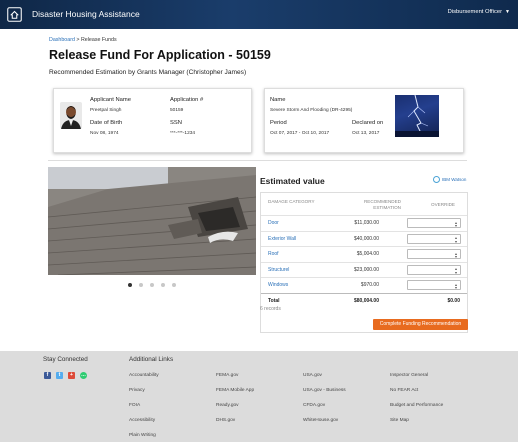 This screenshot has height=442, width=518. Describe the element at coordinates (409, 375) in the screenshot. I see `footer-link: Inspector General` at that location.